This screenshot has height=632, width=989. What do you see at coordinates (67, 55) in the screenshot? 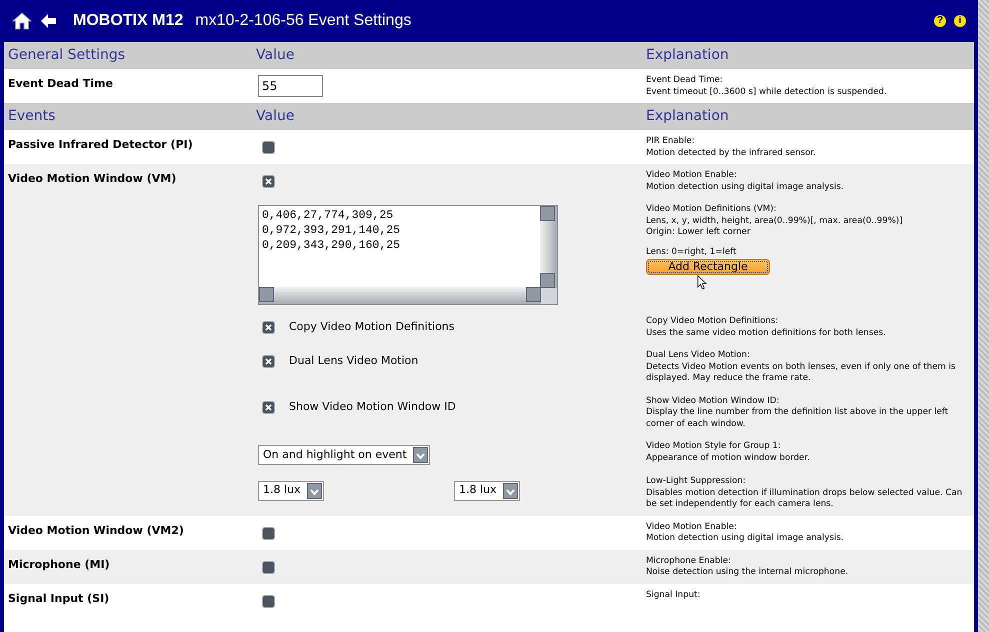
I see `section-heading: General Settings` at bounding box center [67, 55].